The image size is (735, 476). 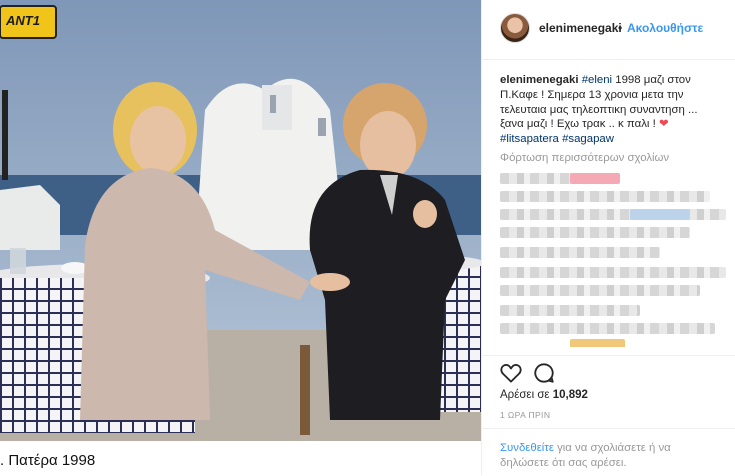 I want to click on hashtag-link: #litsapatera, so click(x=529, y=139).